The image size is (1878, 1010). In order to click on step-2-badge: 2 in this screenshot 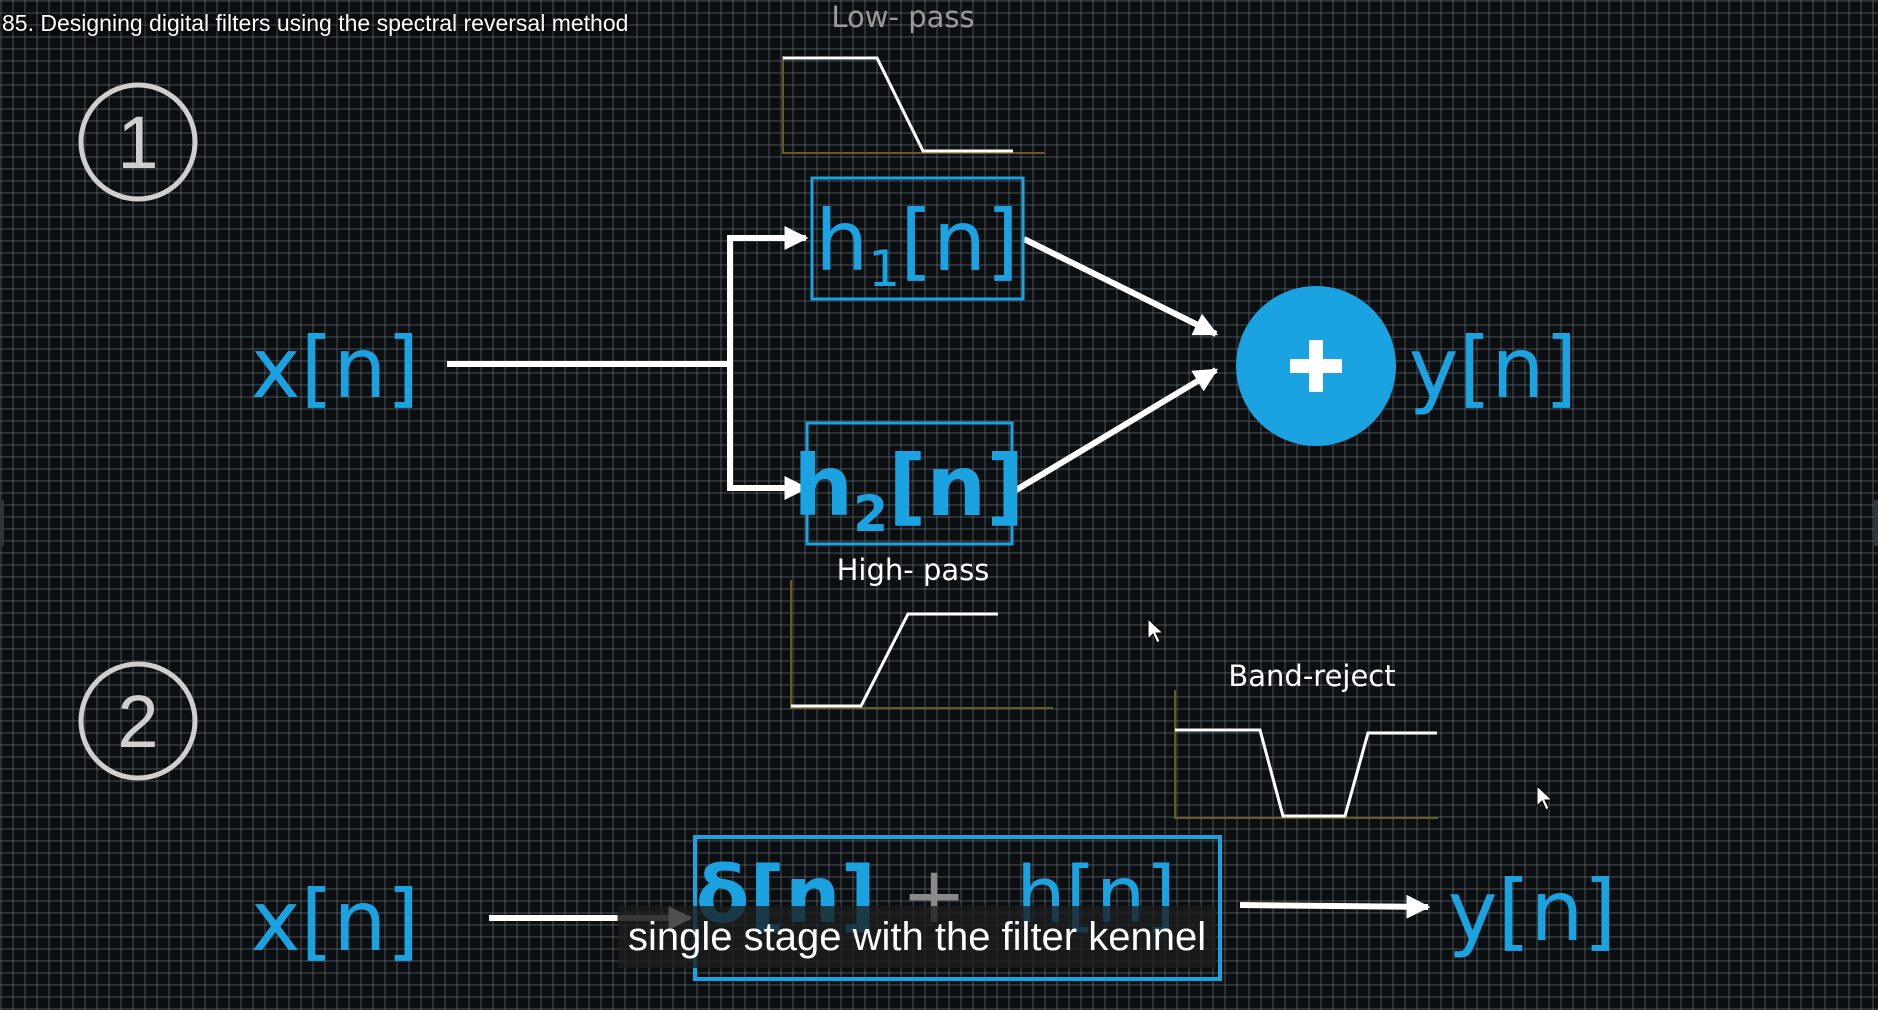, I will do `click(138, 721)`.